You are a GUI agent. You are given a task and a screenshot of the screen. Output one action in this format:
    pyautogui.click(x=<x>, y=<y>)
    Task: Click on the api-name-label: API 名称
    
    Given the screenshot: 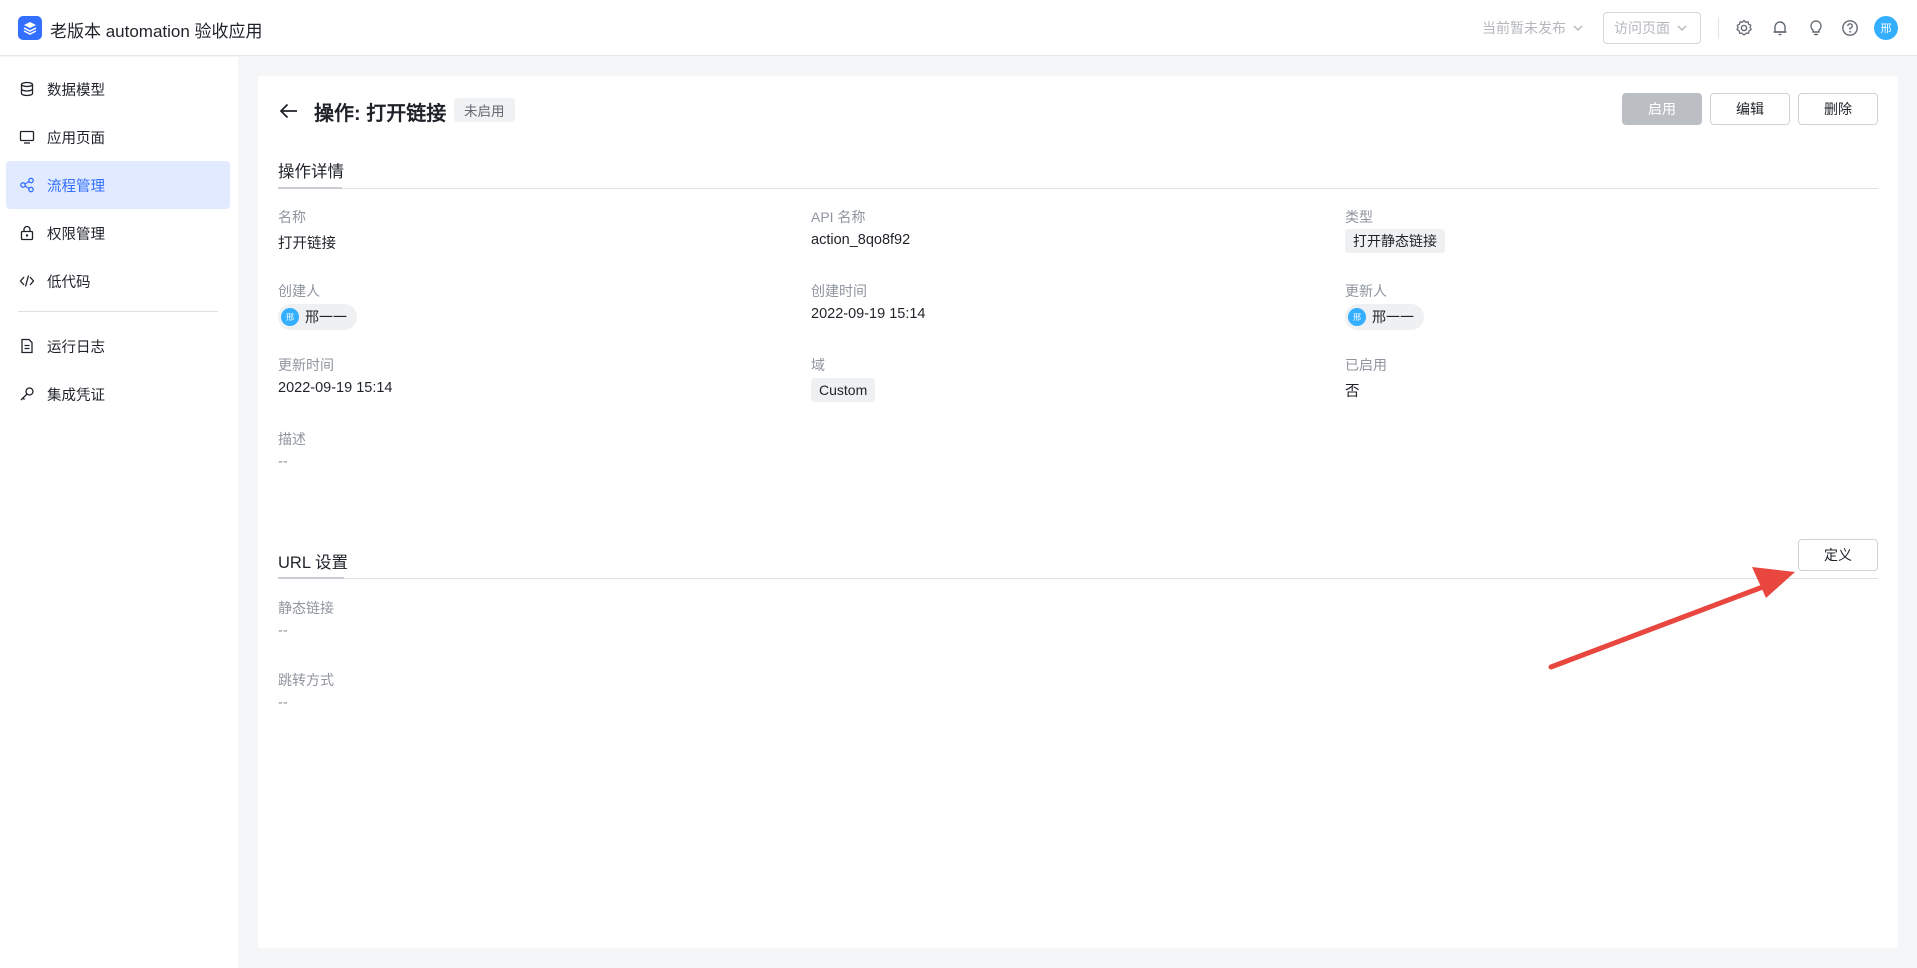 What is the action you would take?
    pyautogui.click(x=838, y=217)
    